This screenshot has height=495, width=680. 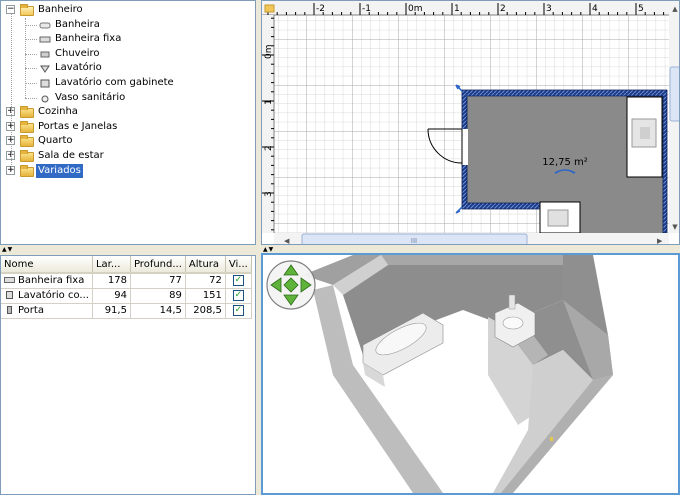 I want to click on tree-label: Portas e Janelas, so click(x=78, y=126).